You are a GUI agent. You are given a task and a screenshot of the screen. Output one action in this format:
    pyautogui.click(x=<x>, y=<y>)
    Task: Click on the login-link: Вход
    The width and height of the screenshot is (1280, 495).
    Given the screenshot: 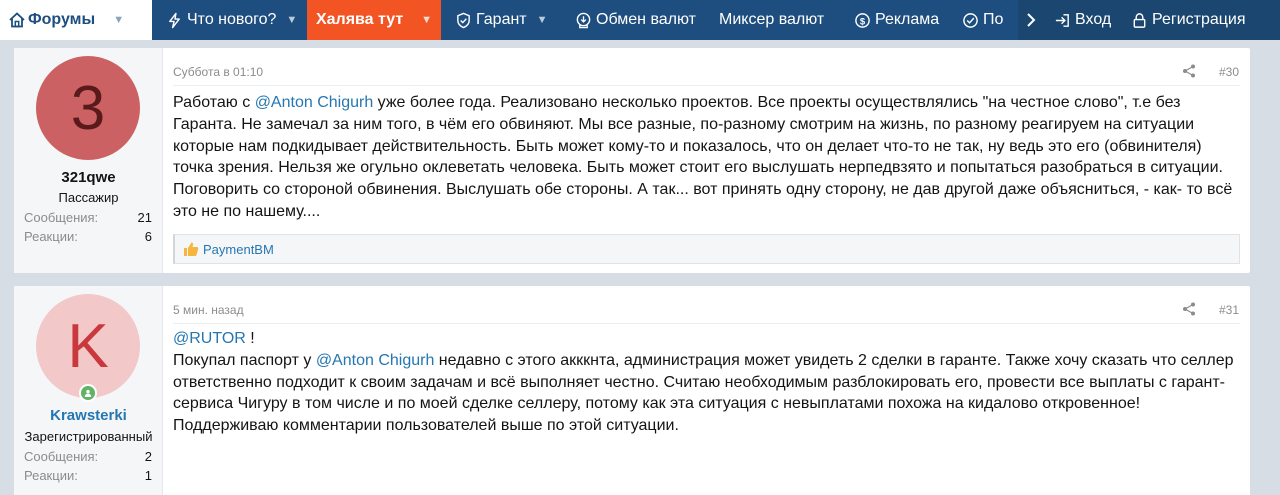 What is the action you would take?
    pyautogui.click(x=1081, y=20)
    